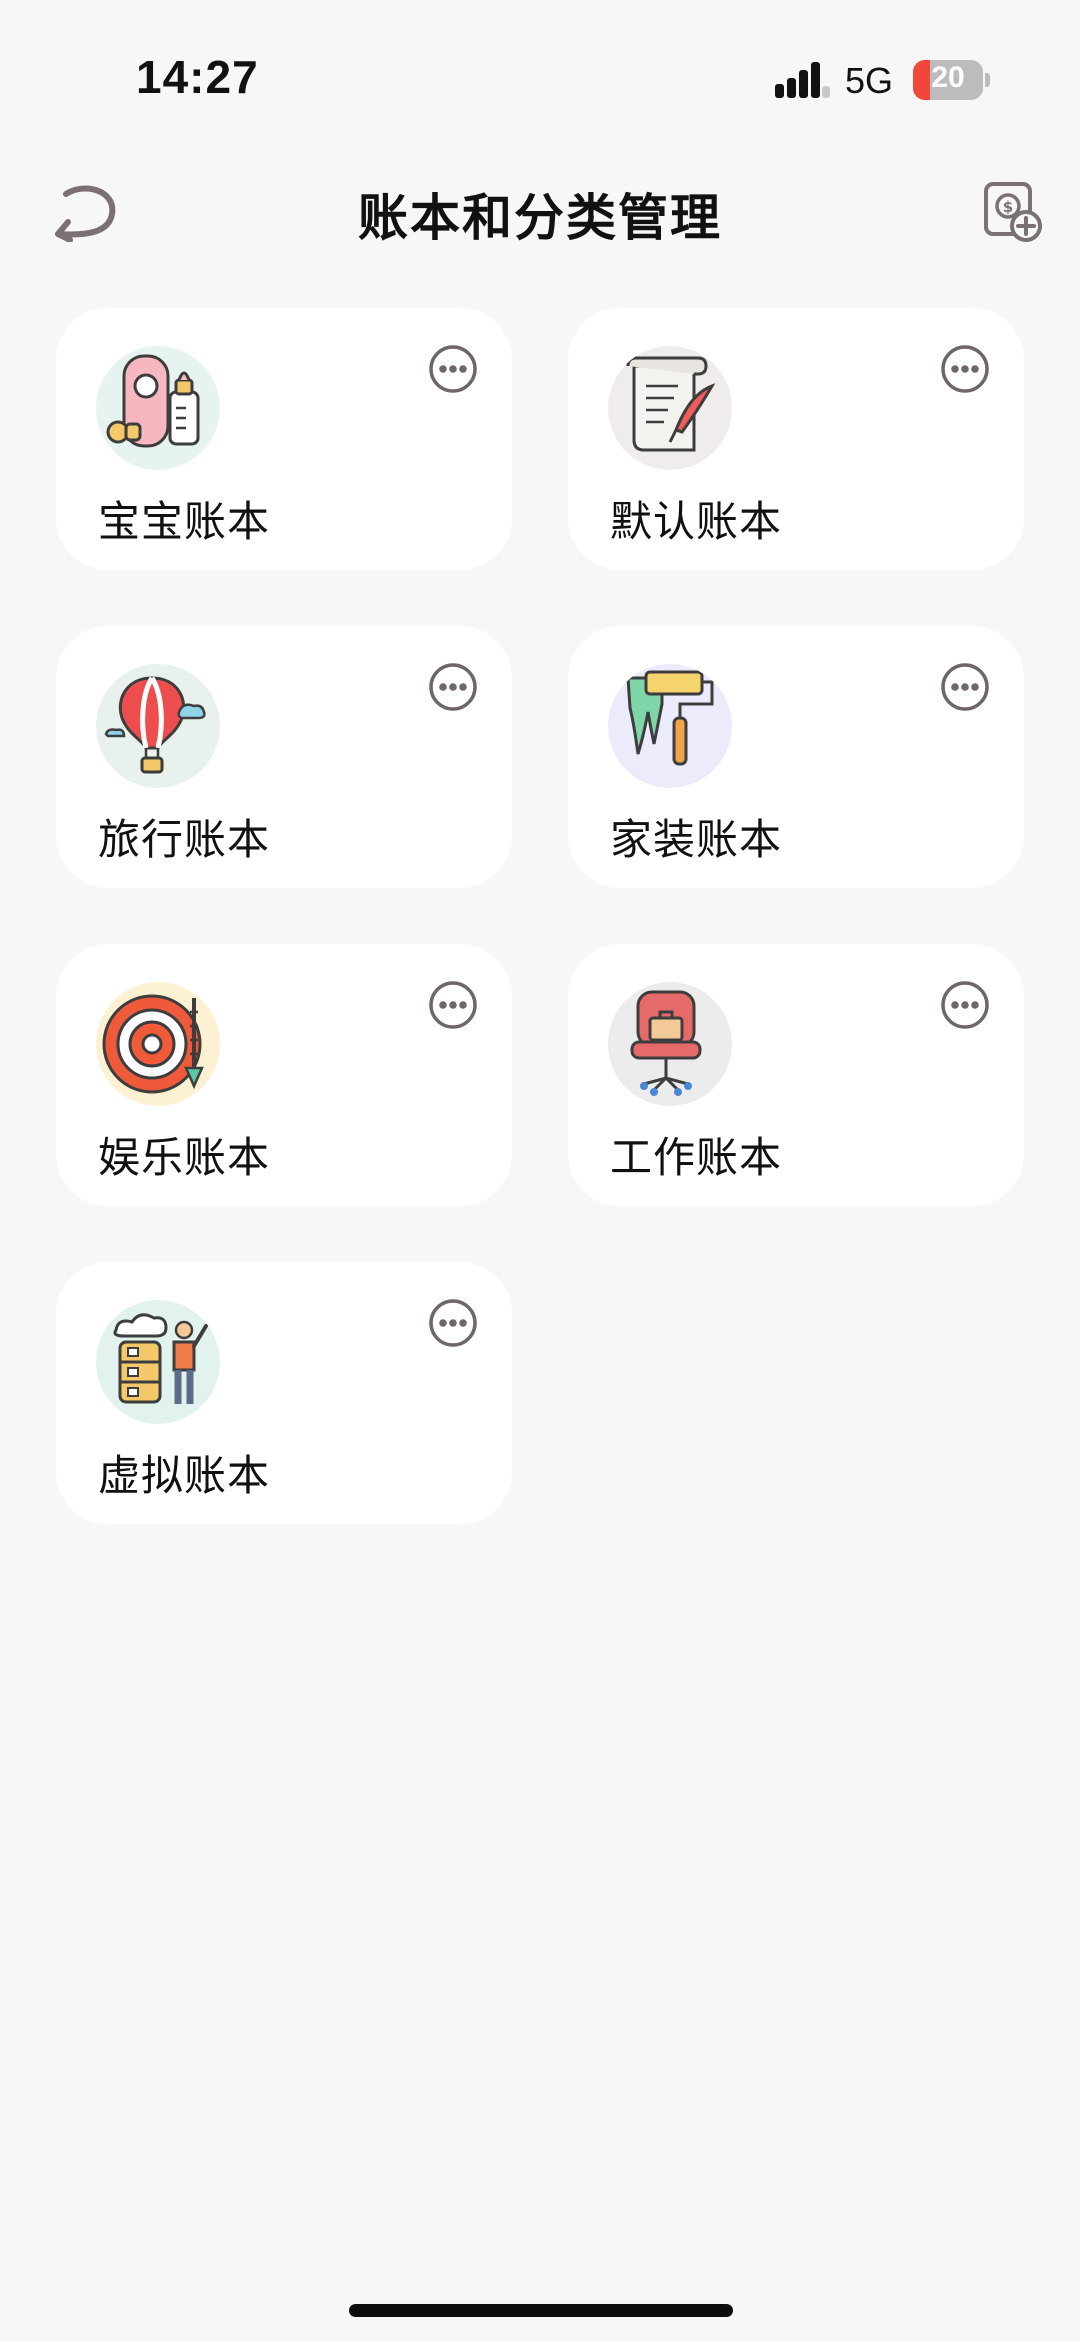  I want to click on dart-target-icon, so click(158, 1044).